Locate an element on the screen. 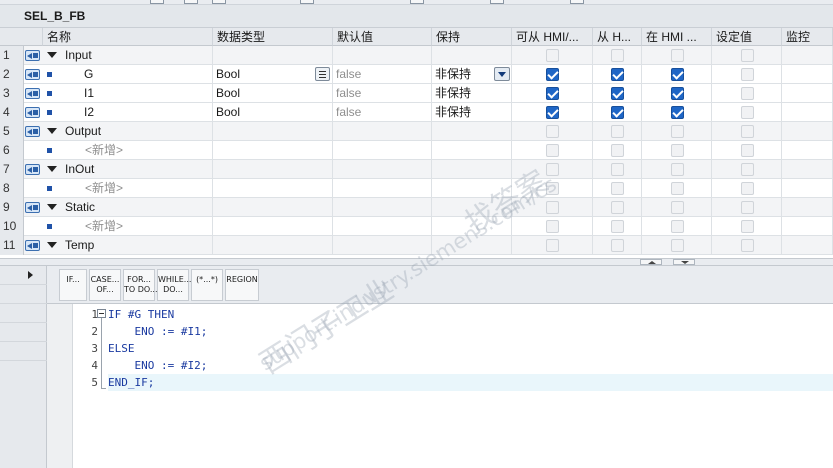  kw-region-button: REGION is located at coordinates (242, 285).